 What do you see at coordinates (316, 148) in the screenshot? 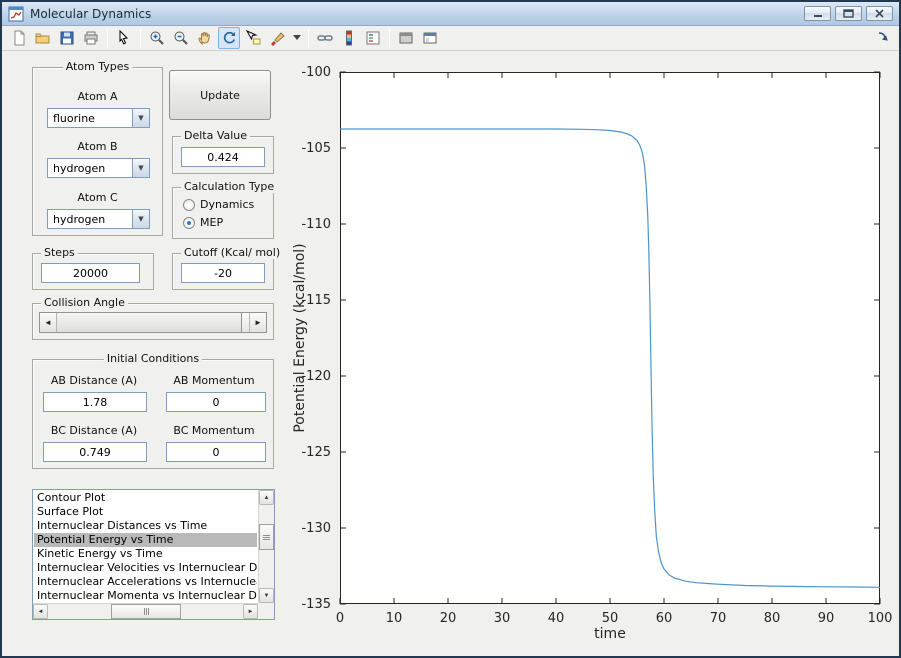
I see `y-tick-label: -105` at bounding box center [316, 148].